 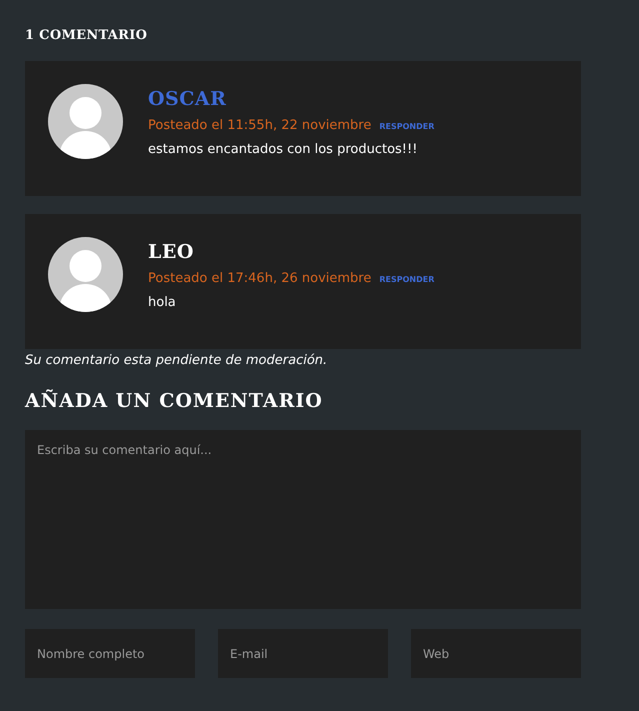 What do you see at coordinates (171, 252) in the screenshot?
I see `author-name: LEO` at bounding box center [171, 252].